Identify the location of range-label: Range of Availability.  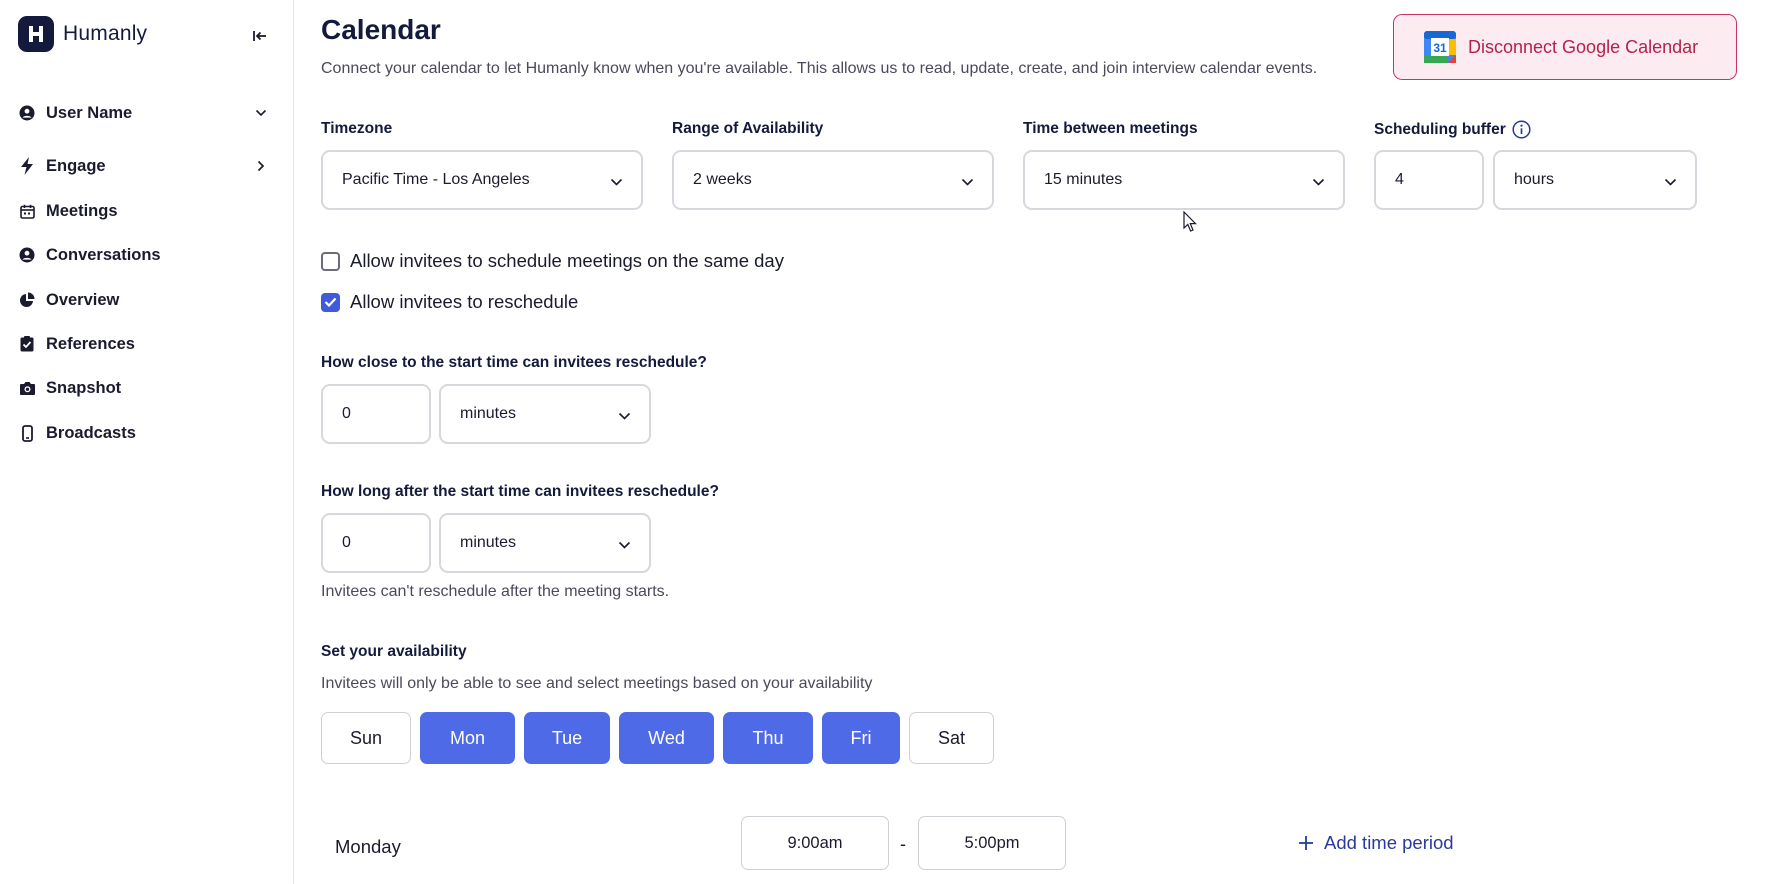
(748, 128).